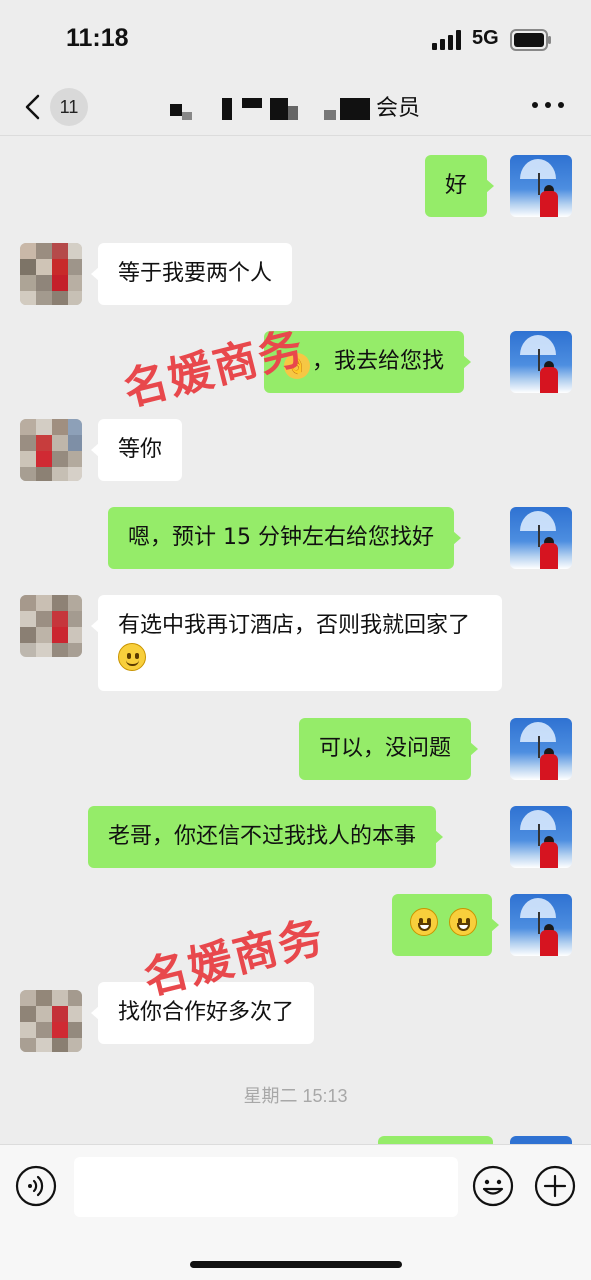 The height and width of the screenshot is (1280, 591). What do you see at coordinates (460, 186) in the screenshot?
I see `message-bubble-outgoing: 好` at bounding box center [460, 186].